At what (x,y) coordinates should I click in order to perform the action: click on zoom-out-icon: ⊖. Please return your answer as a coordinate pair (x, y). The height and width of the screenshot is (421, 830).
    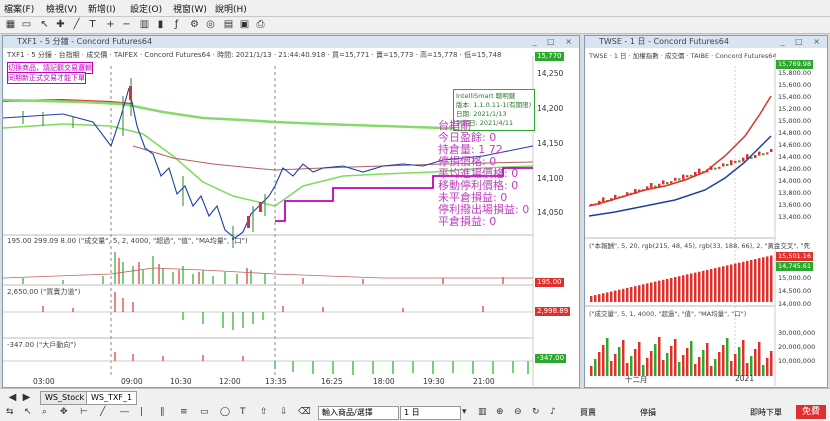
    Looking at the image, I should click on (518, 412).